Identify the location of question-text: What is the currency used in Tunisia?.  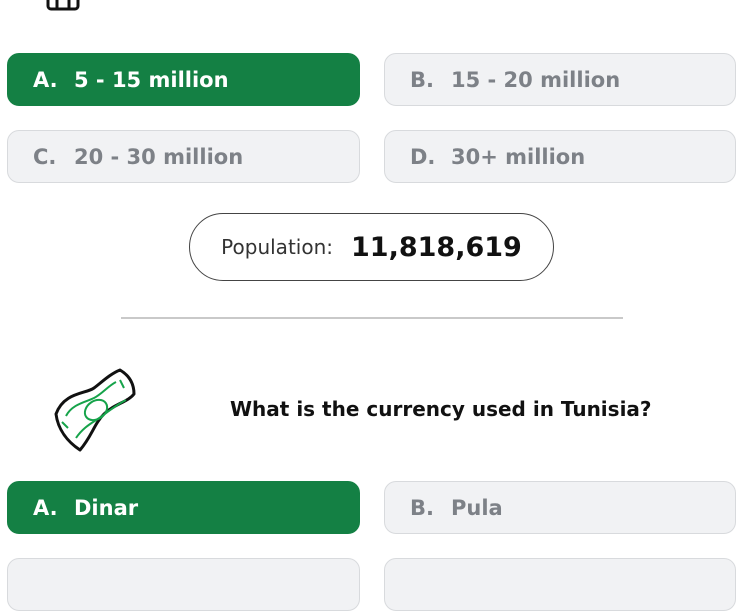
(441, 409).